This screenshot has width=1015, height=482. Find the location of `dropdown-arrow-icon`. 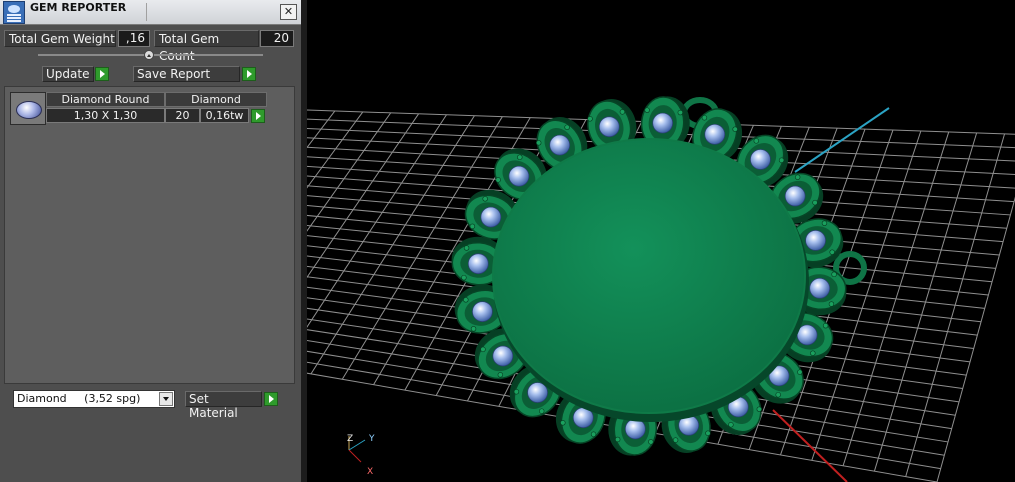

dropdown-arrow-icon is located at coordinates (166, 399).